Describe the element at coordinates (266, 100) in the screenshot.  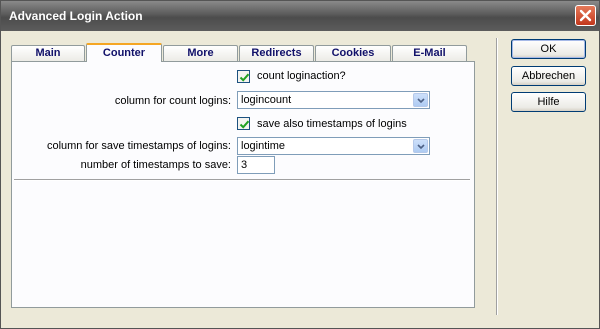
I see `count-column-value: logincount` at that location.